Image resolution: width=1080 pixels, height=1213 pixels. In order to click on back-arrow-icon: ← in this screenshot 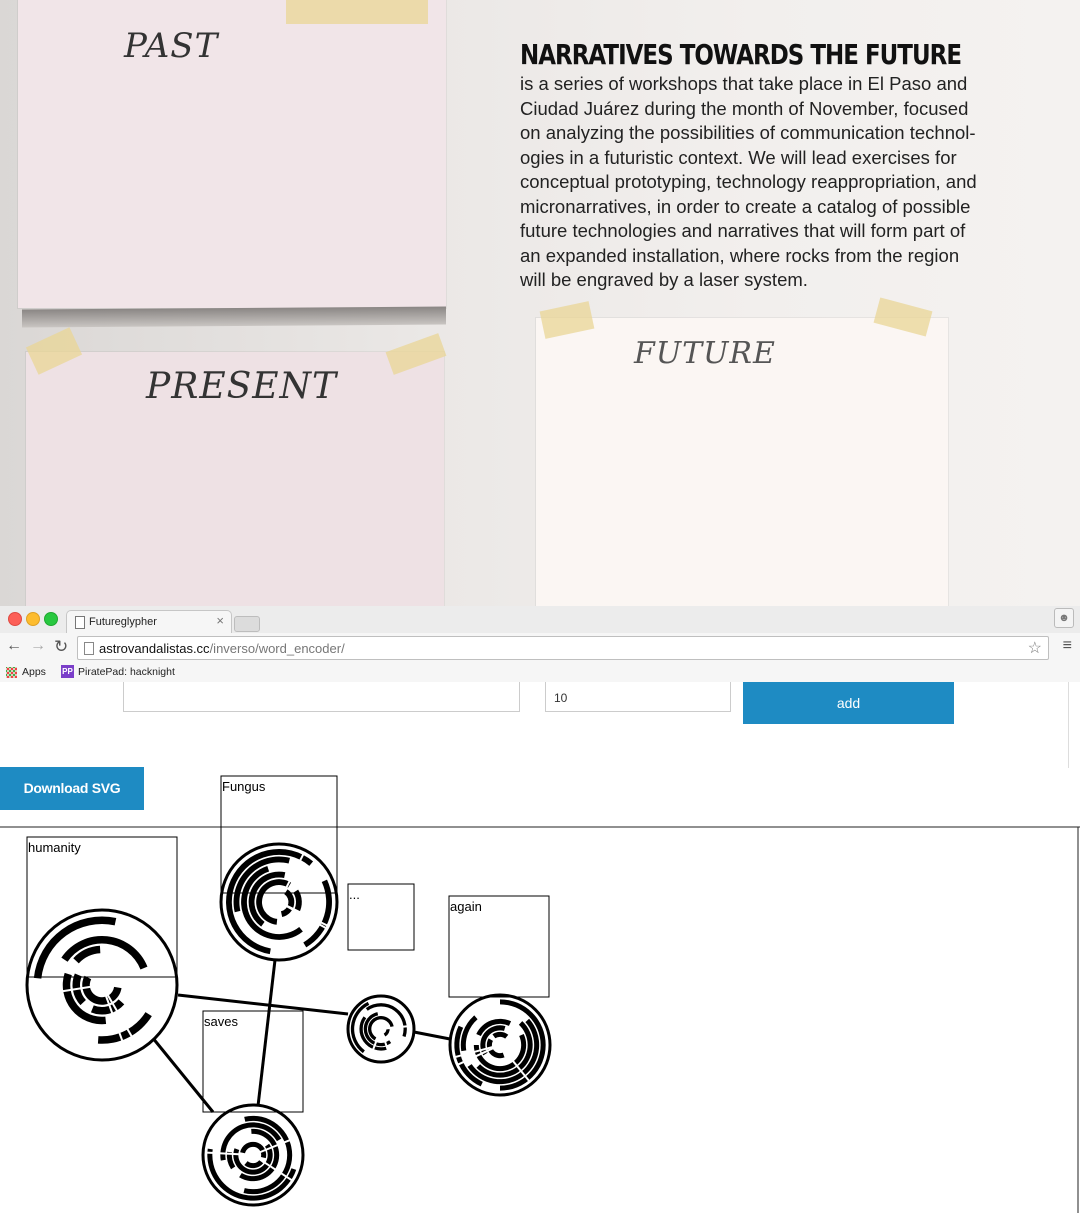, I will do `click(14, 646)`.